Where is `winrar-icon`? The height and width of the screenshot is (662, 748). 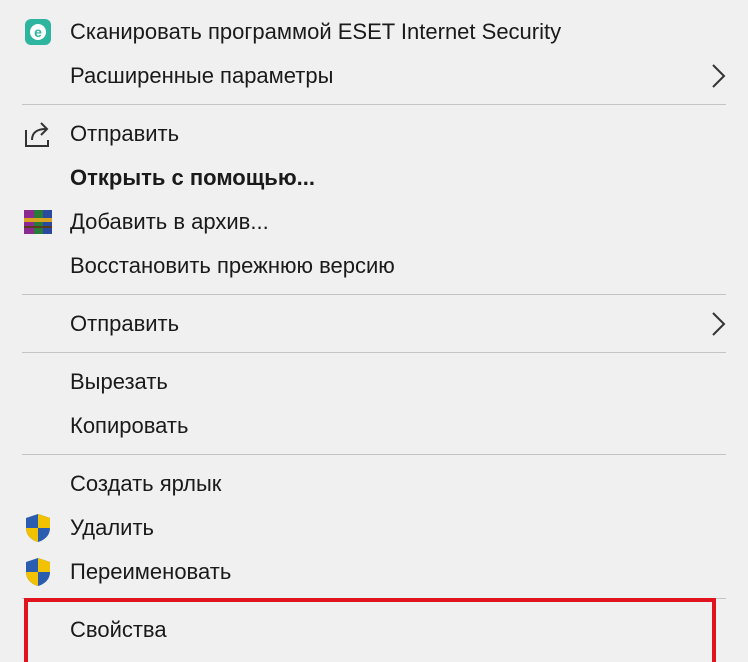
winrar-icon is located at coordinates (38, 222).